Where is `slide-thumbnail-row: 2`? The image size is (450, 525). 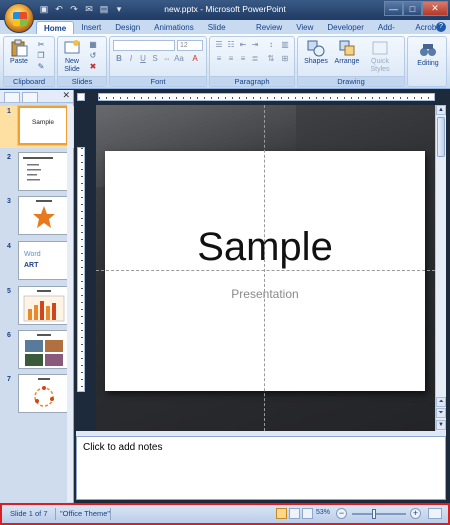 slide-thumbnail-row: 2 is located at coordinates (37, 173).